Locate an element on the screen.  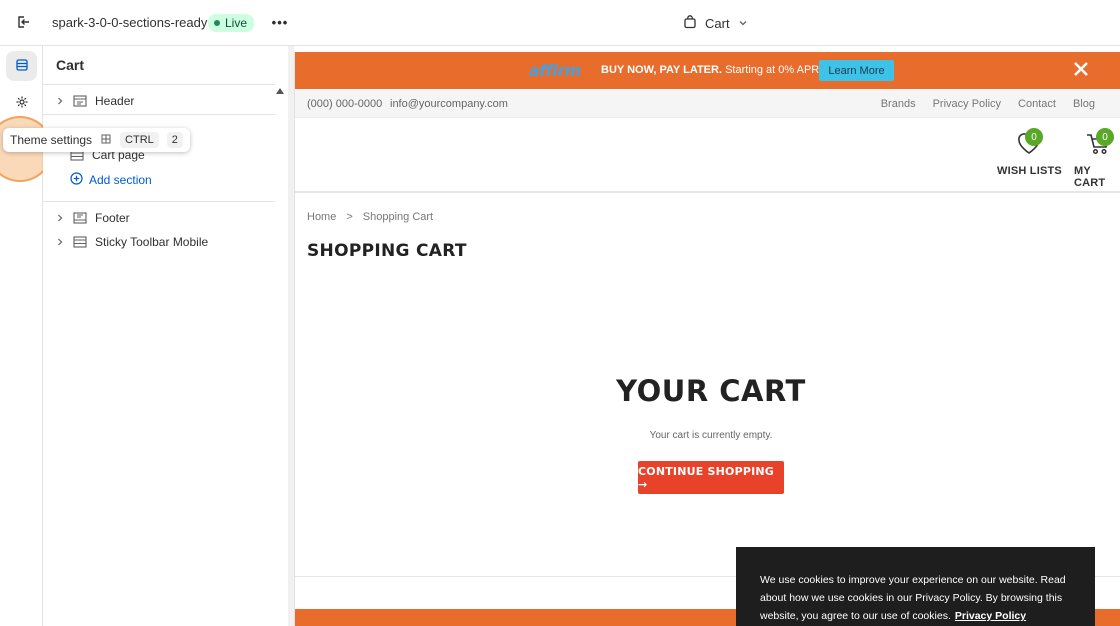
section-group-header-label: Header is located at coordinates (115, 101).